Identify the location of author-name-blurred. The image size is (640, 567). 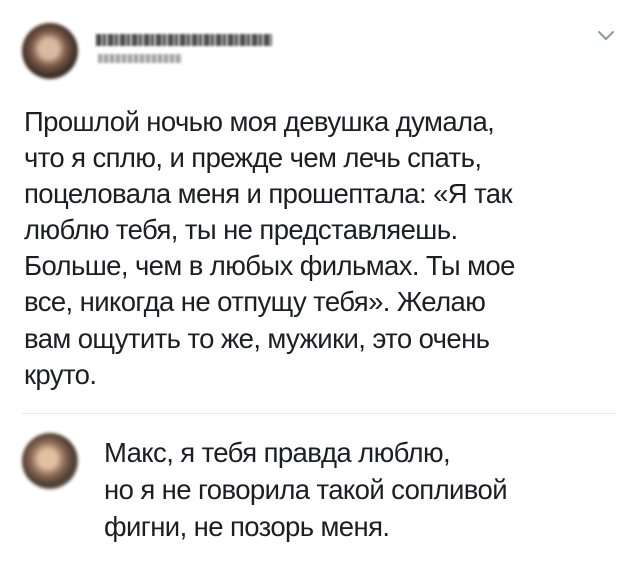
(184, 40).